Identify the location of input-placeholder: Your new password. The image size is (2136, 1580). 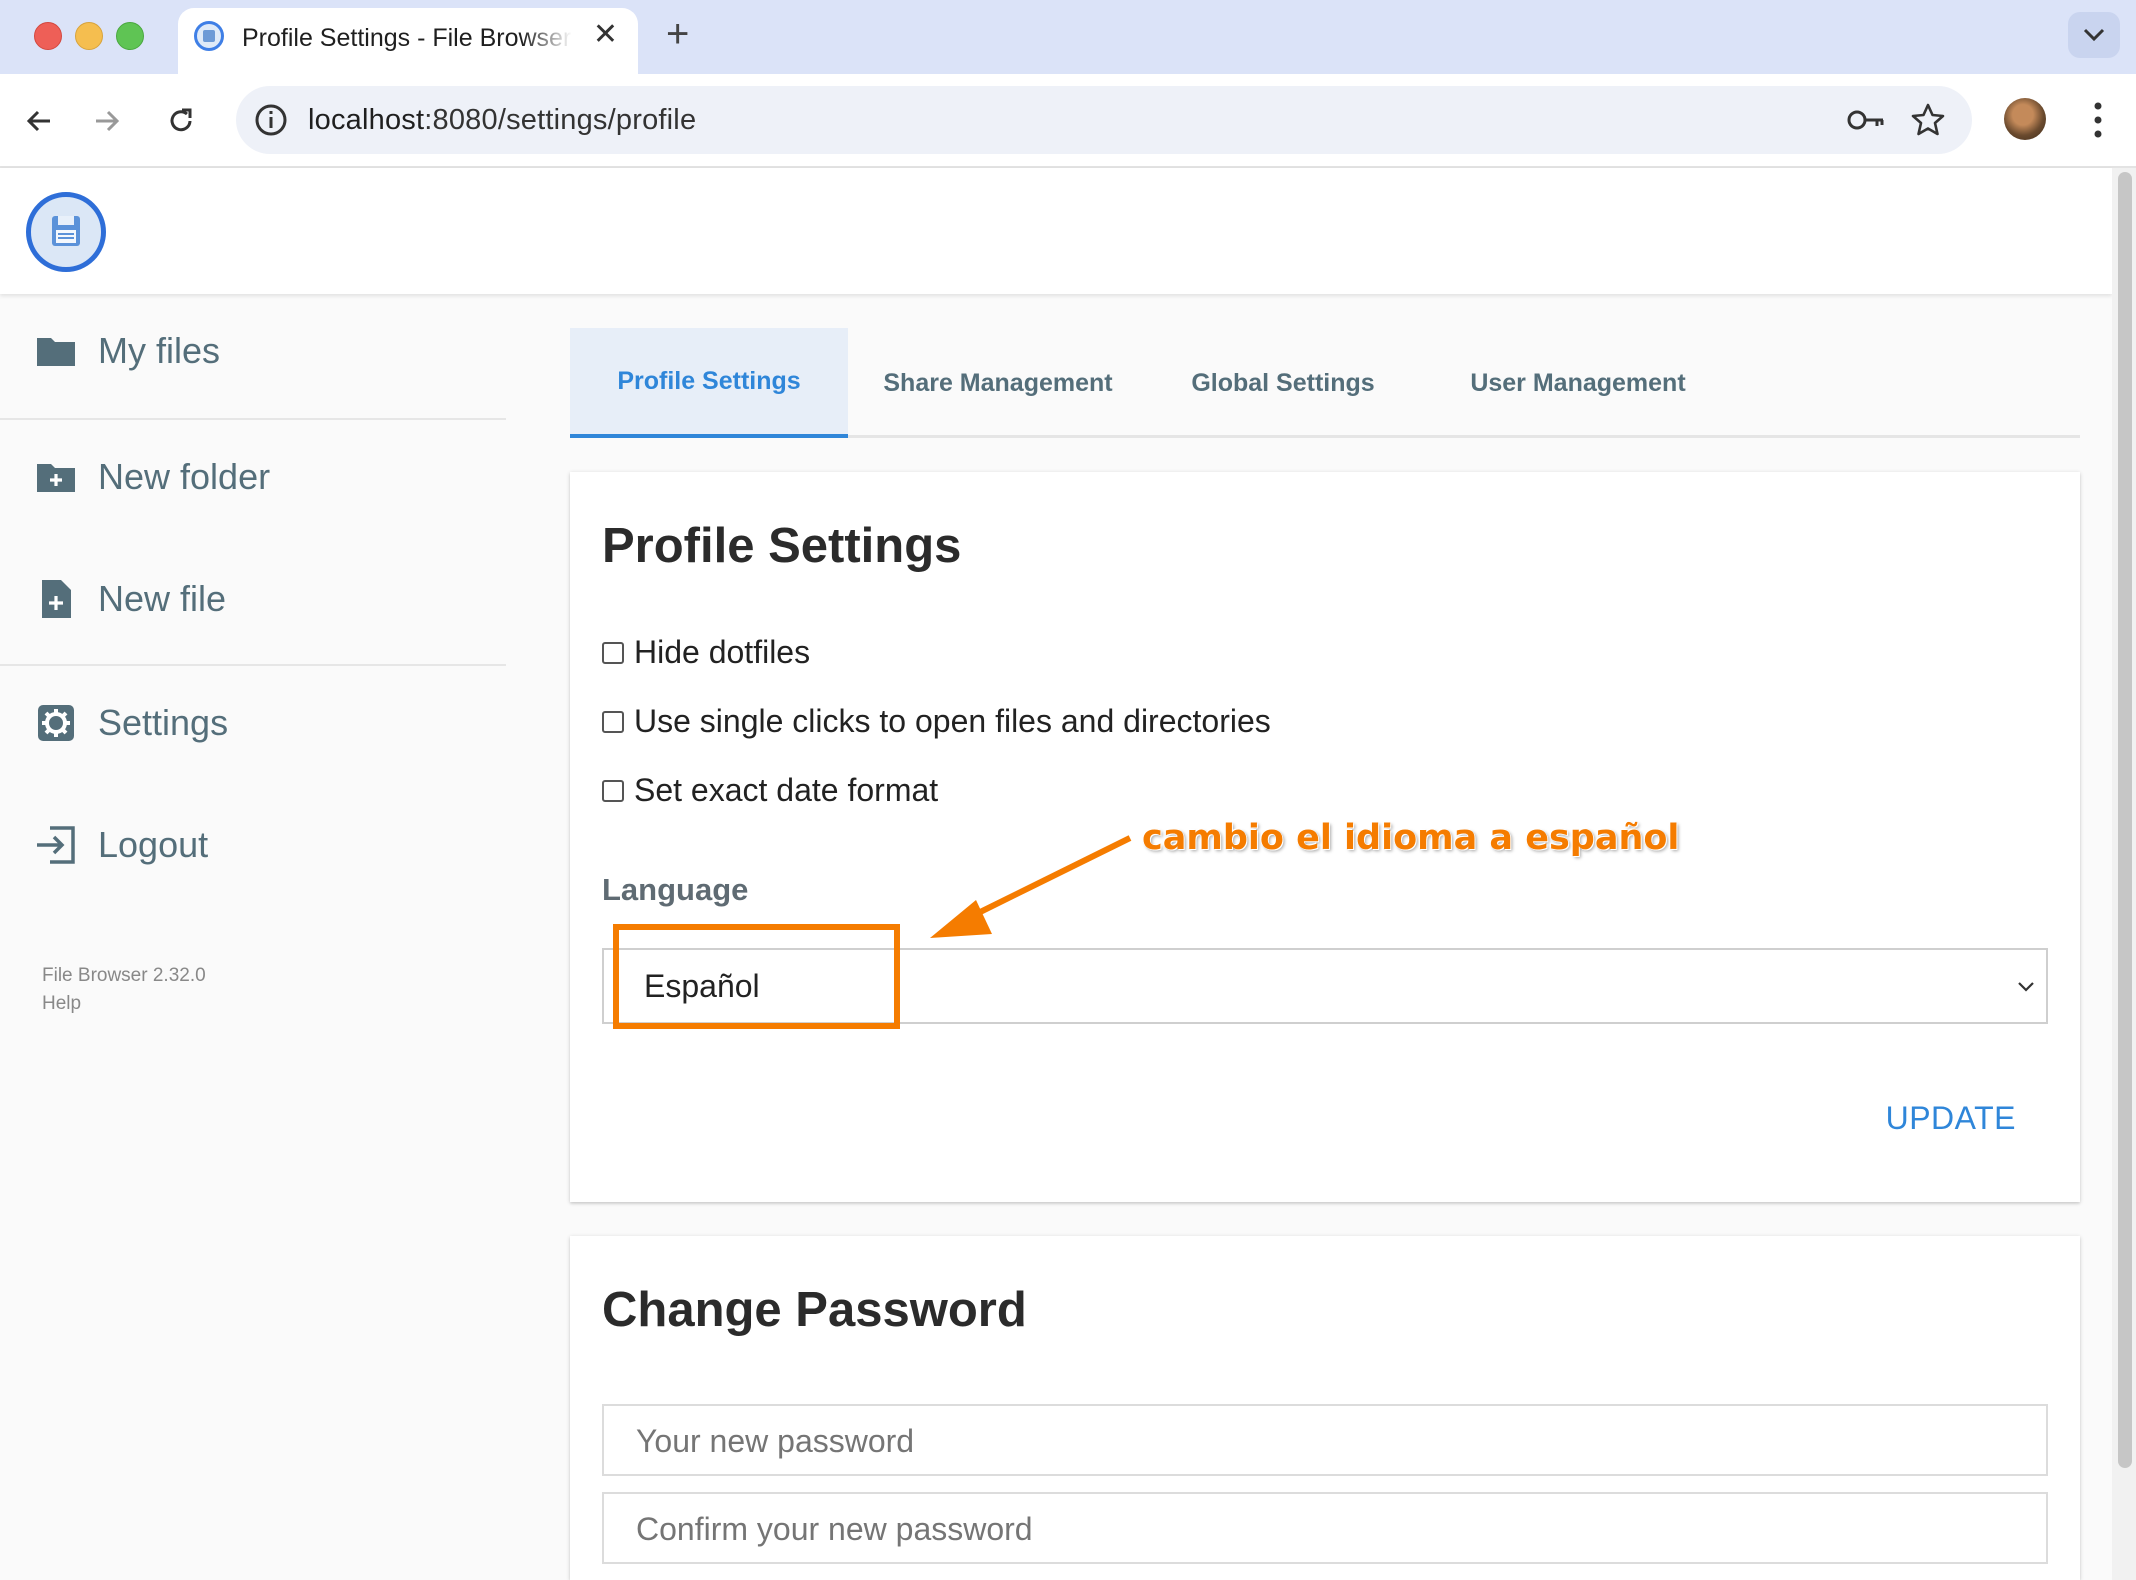
(775, 1441).